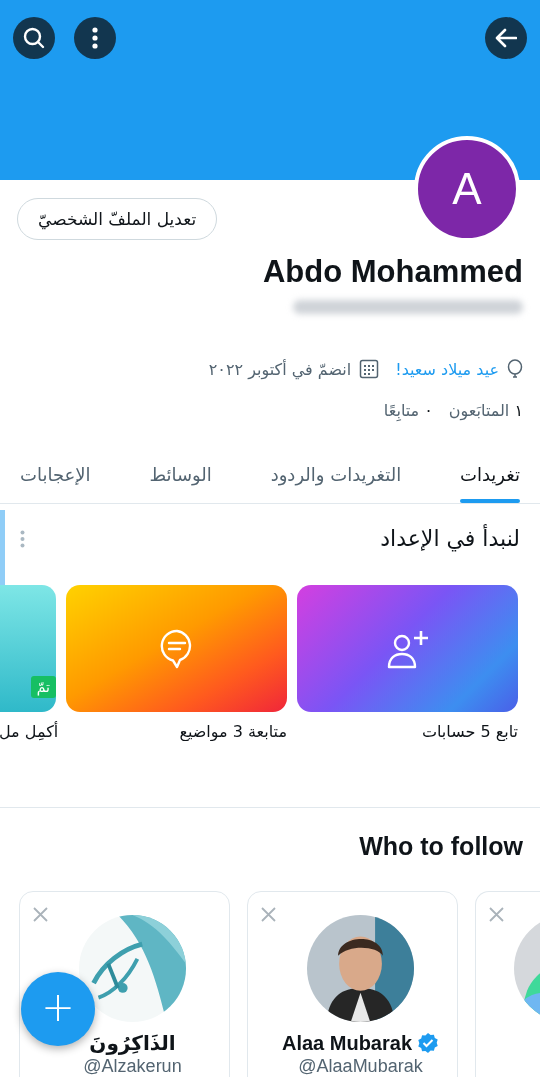 Image resolution: width=540 pixels, height=1077 pixels. What do you see at coordinates (489, 479) in the screenshot?
I see `profile-tab: تغريدات` at bounding box center [489, 479].